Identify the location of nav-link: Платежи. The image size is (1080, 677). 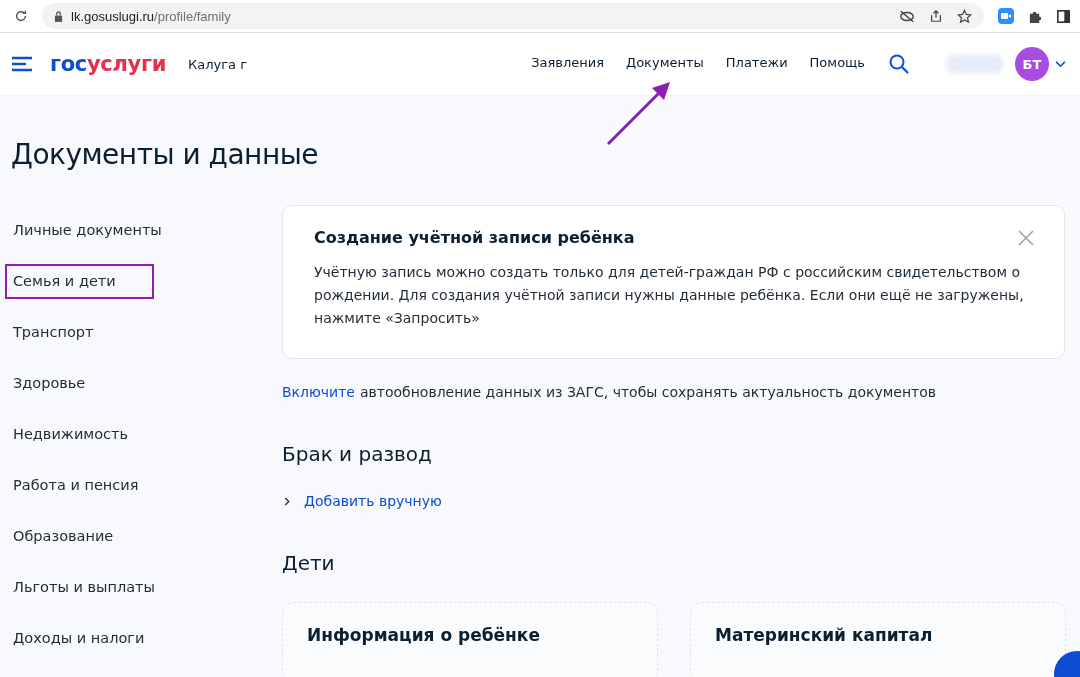
(756, 64).